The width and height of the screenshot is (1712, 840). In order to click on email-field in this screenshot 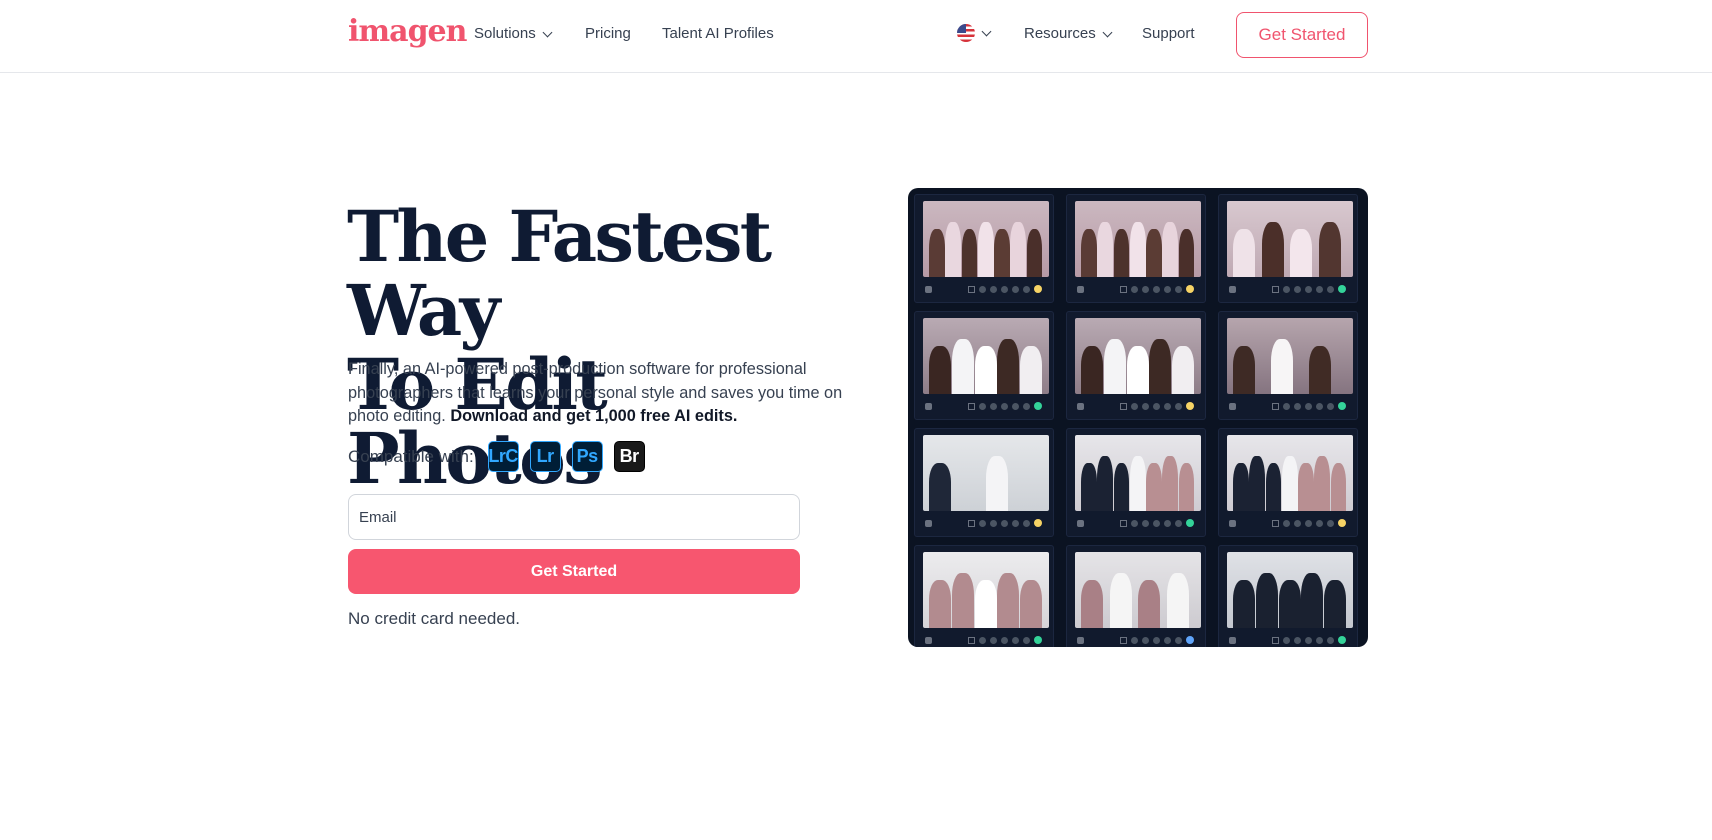, I will do `click(574, 517)`.